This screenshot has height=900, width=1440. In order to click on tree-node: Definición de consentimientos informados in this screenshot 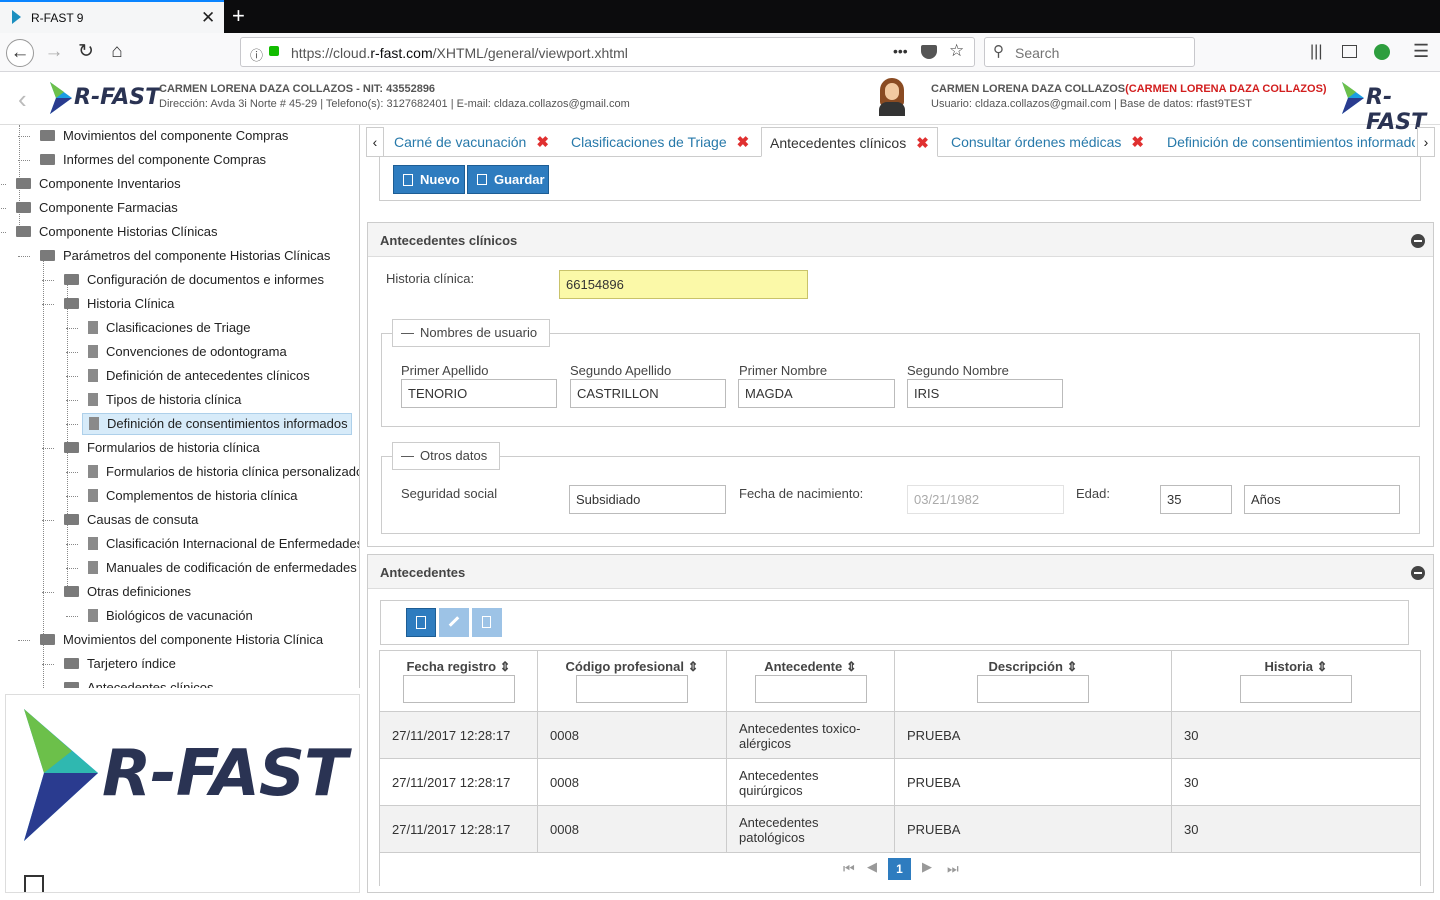, I will do `click(217, 424)`.